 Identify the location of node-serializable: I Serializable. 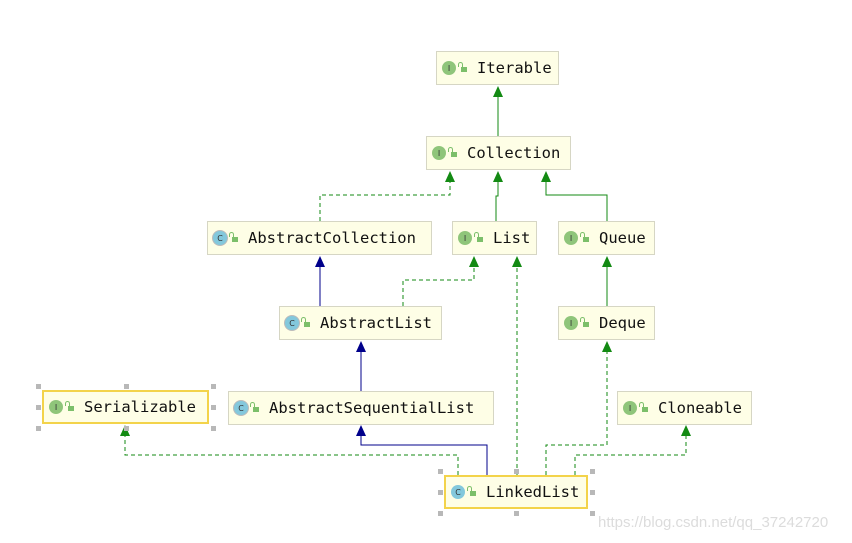
(125, 407).